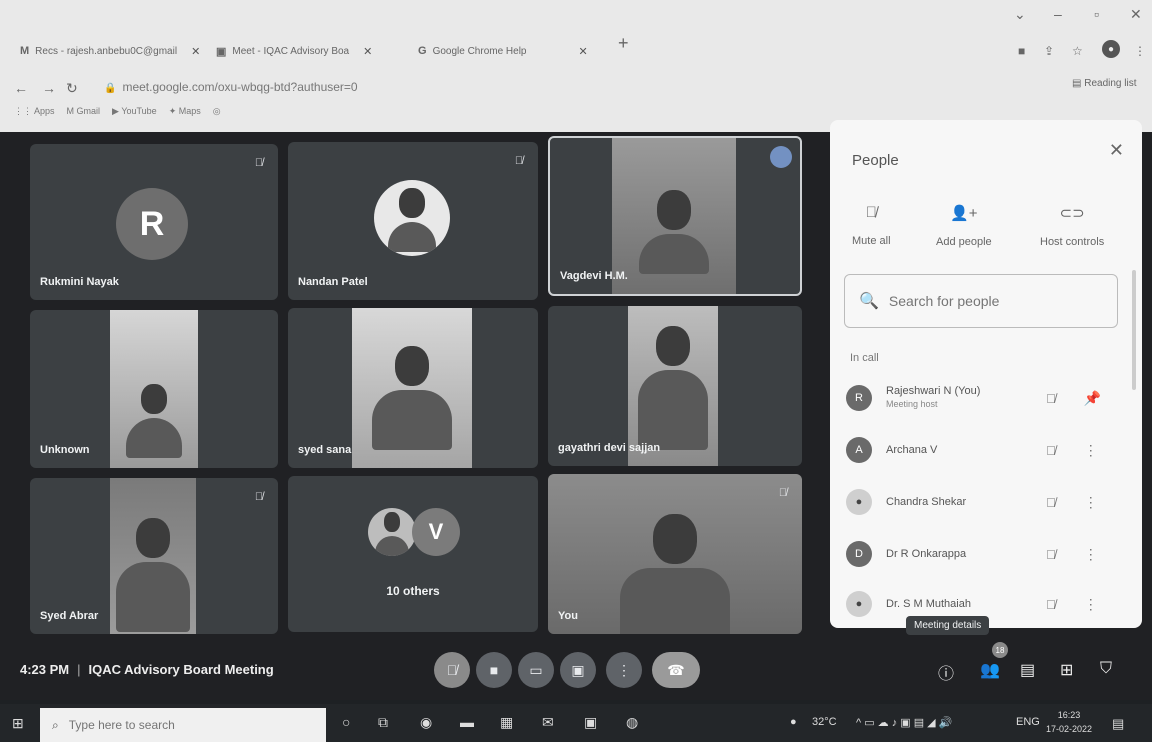 This screenshot has height=742, width=1152. What do you see at coordinates (1118, 724) in the screenshot?
I see `notification-icon: ▤` at bounding box center [1118, 724].